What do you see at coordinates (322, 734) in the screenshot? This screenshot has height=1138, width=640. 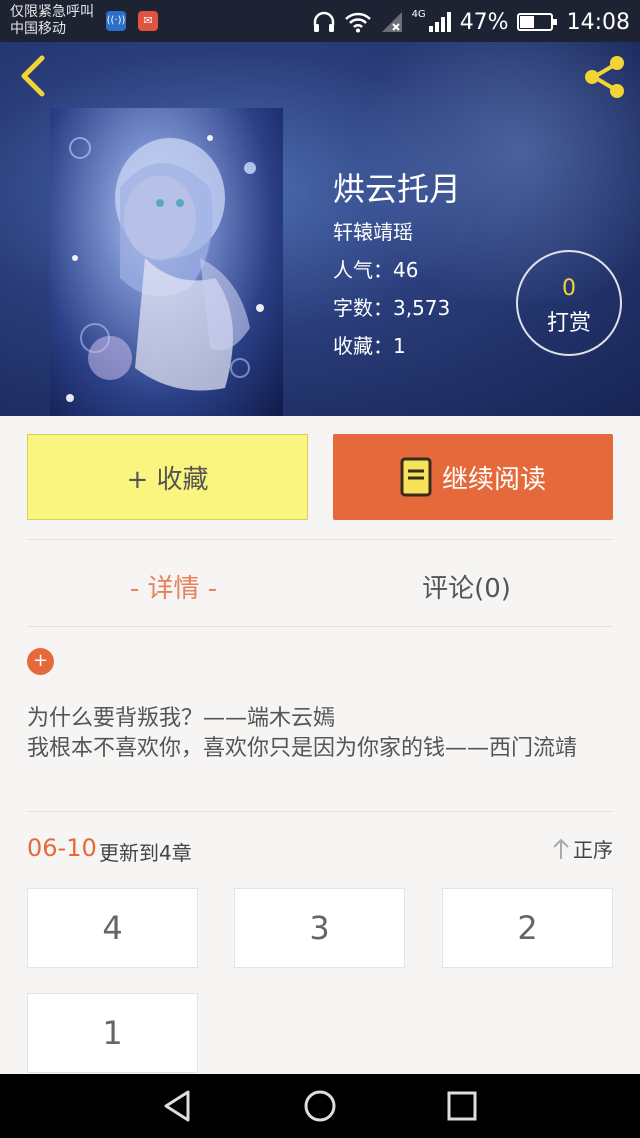 I see `book-intro: 为什么要背叛我？——端木云嫣 我根本不喜欢你，喜欢你只是因为你家的钱——西门流靖` at bounding box center [322, 734].